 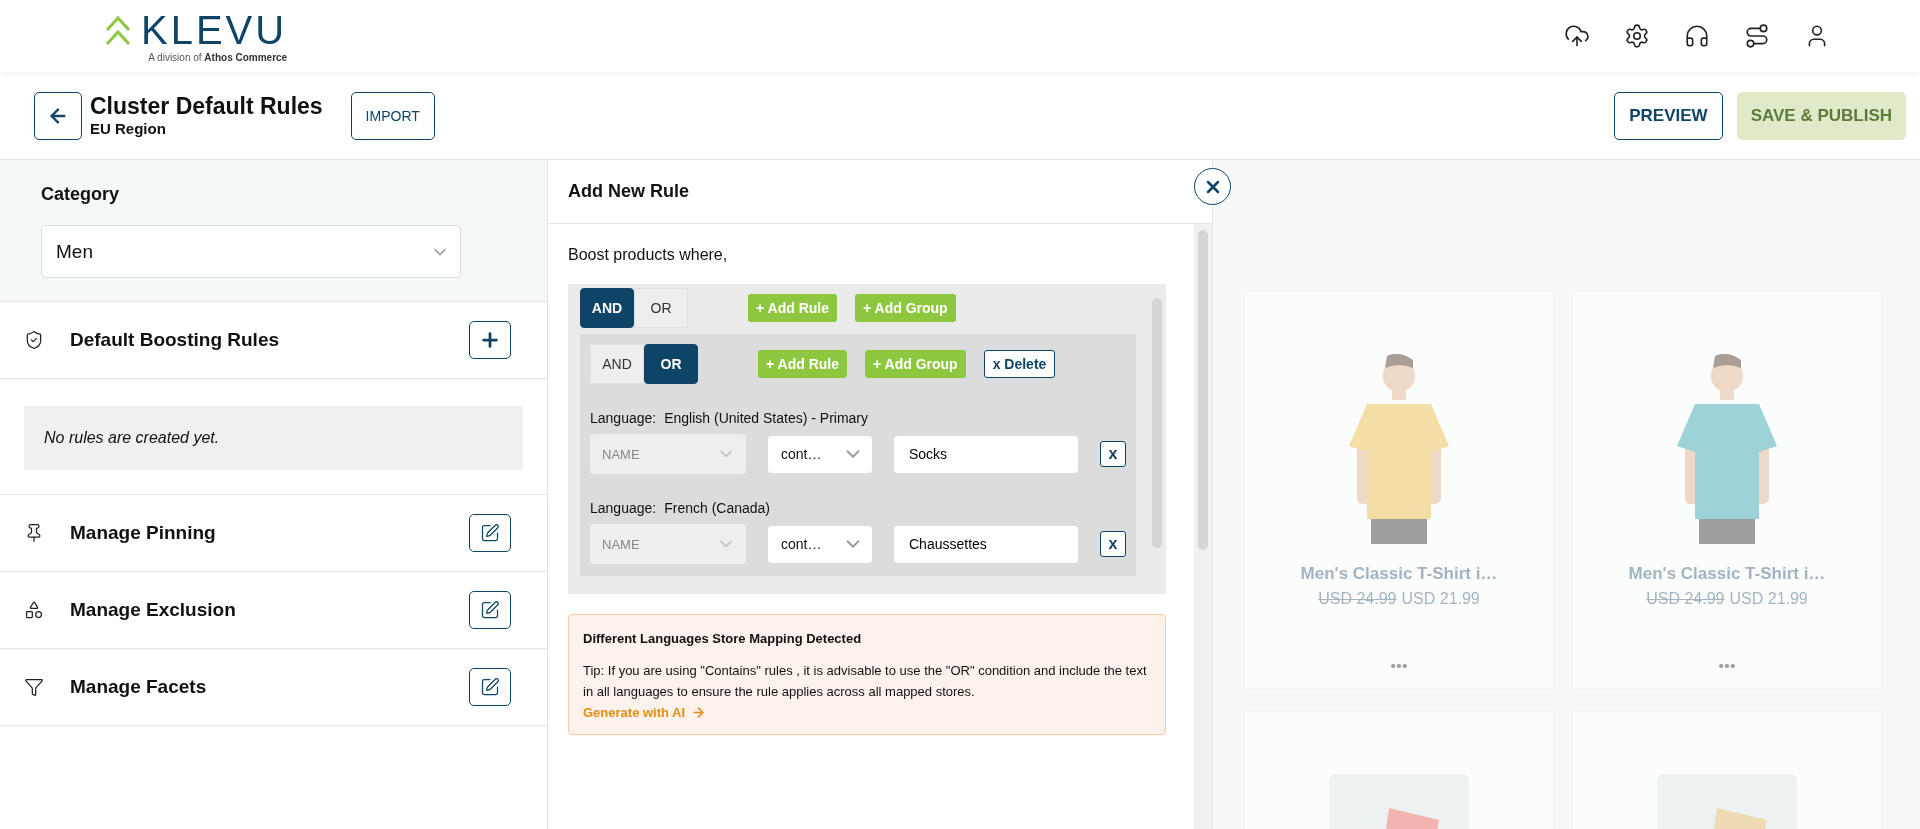 I want to click on plus-icon, so click(x=490, y=340).